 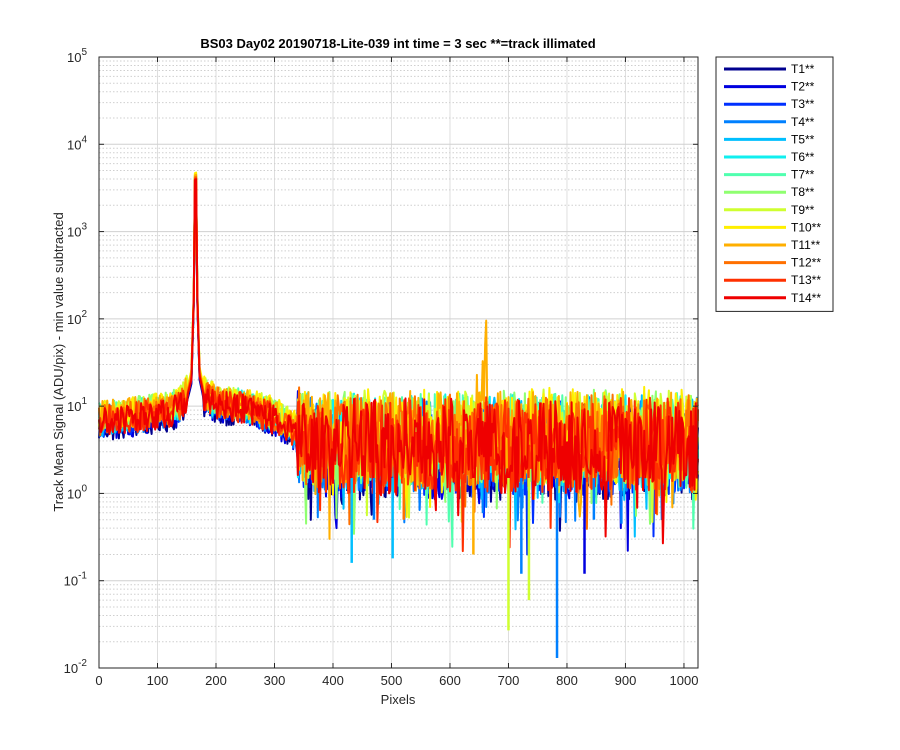 I want to click on x-tick-label: 200, so click(x=216, y=680).